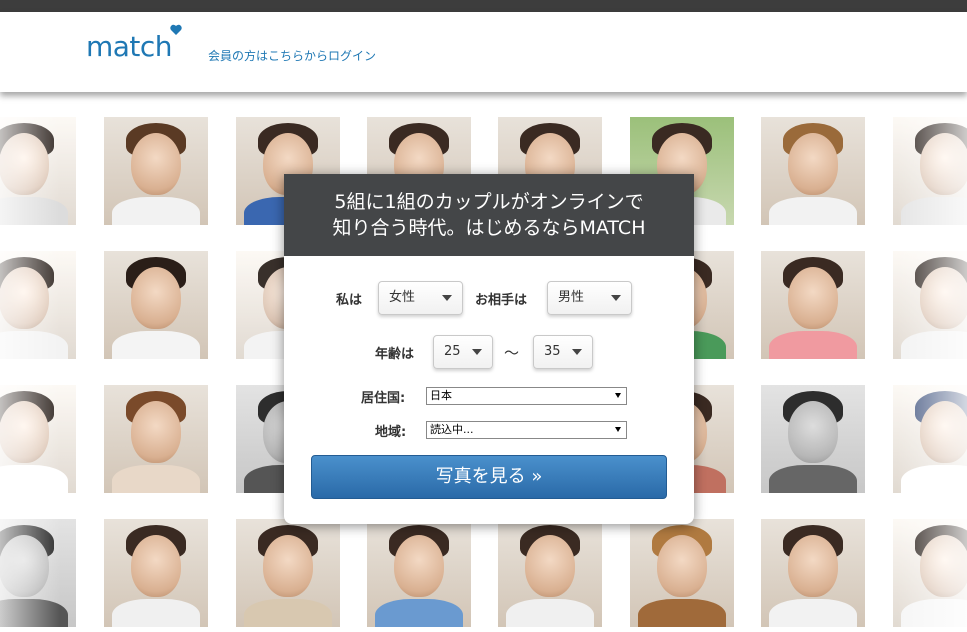 The image size is (967, 632). What do you see at coordinates (501, 300) in the screenshot?
I see `seeking-label: お相手は` at bounding box center [501, 300].